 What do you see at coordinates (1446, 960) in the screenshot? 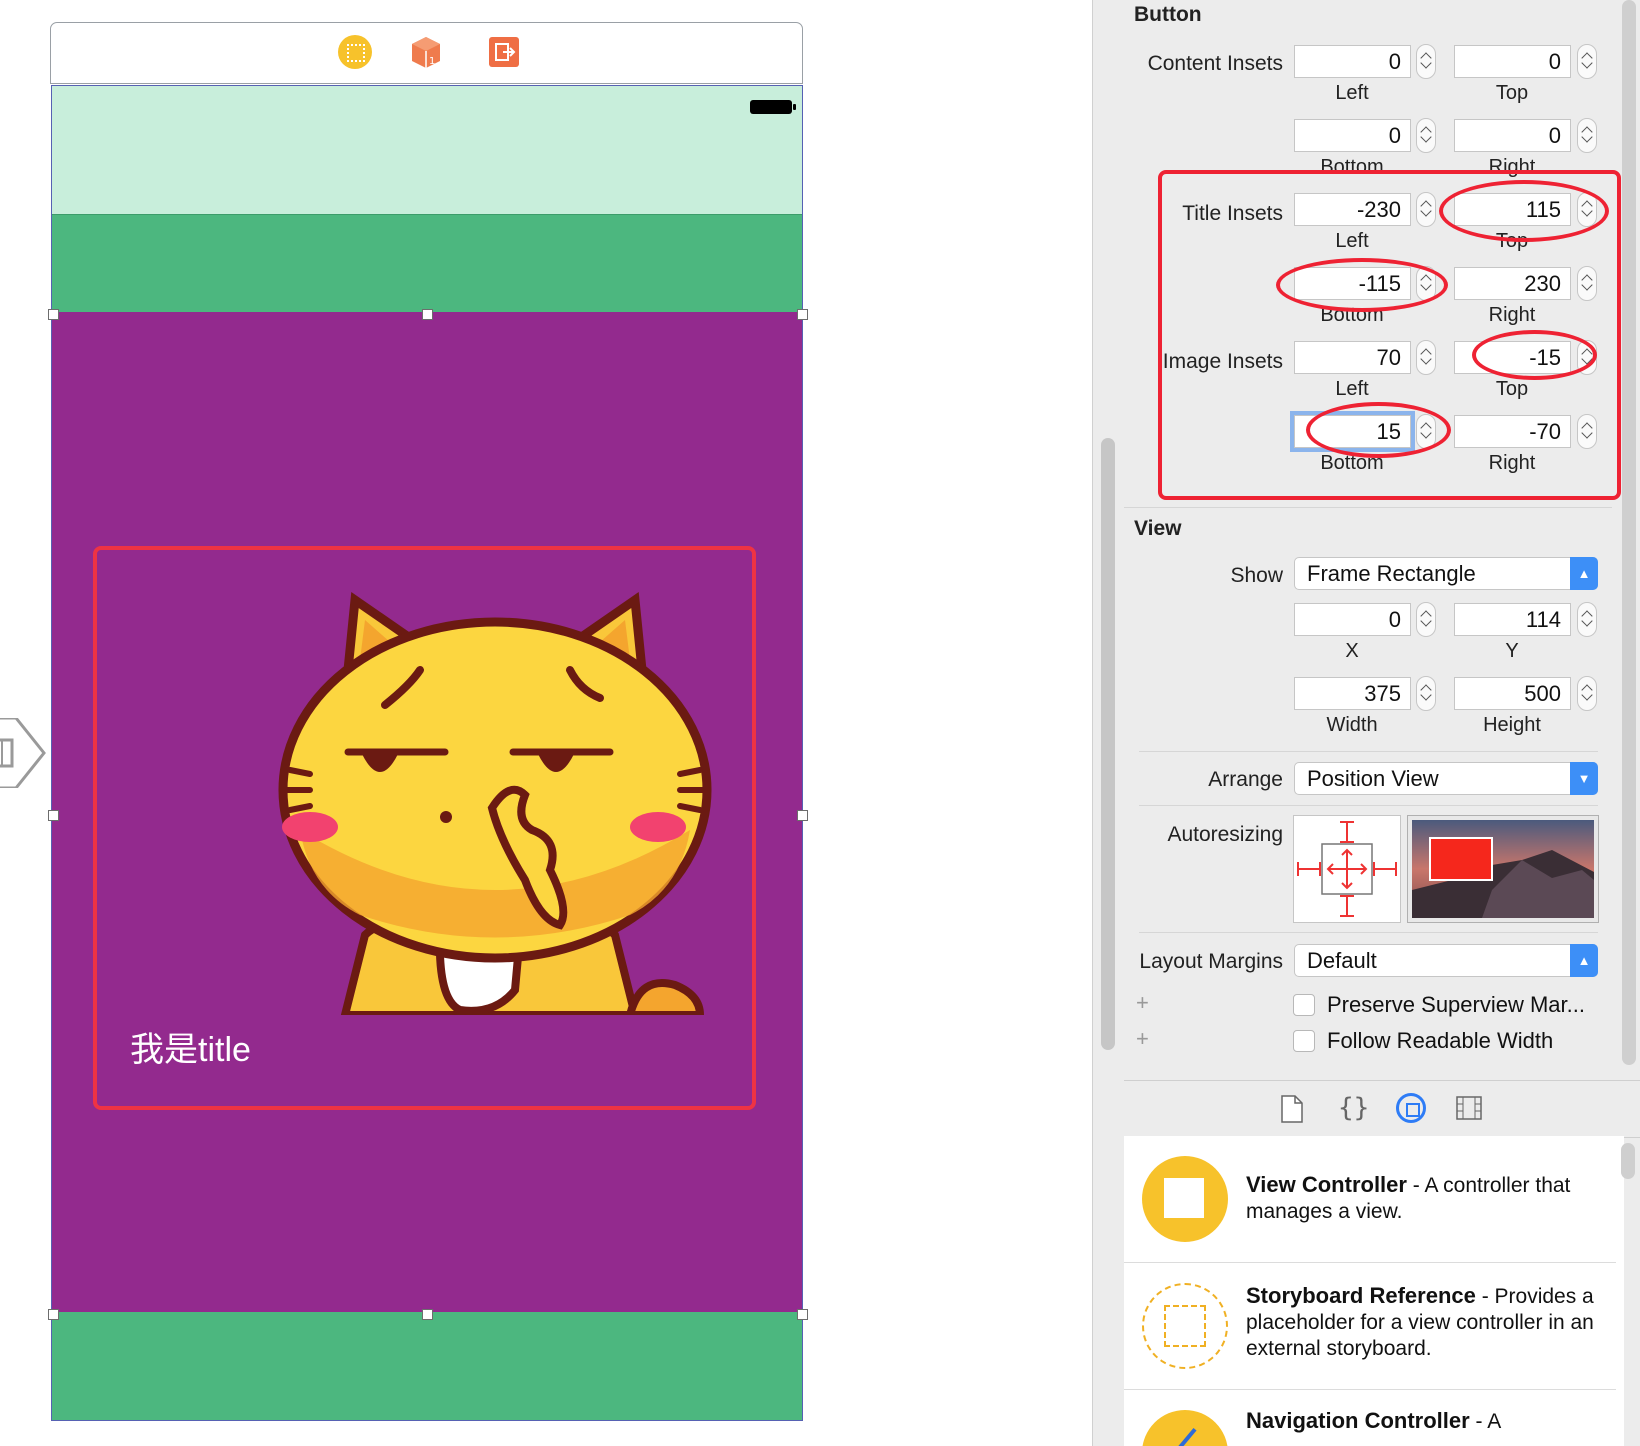
I see `layout-margins-popup: Default ▲` at bounding box center [1446, 960].